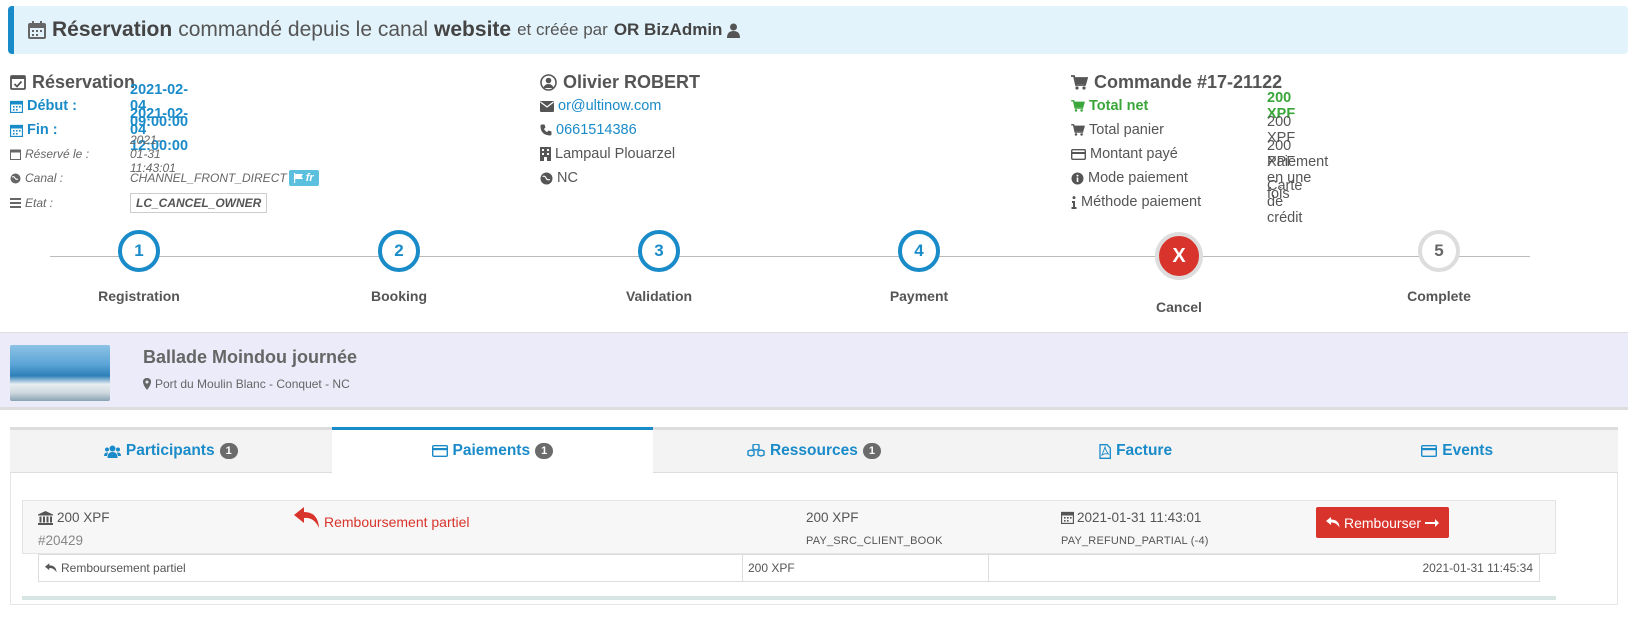 This screenshot has width=1628, height=629. I want to click on step-circle: X, so click(1179, 256).